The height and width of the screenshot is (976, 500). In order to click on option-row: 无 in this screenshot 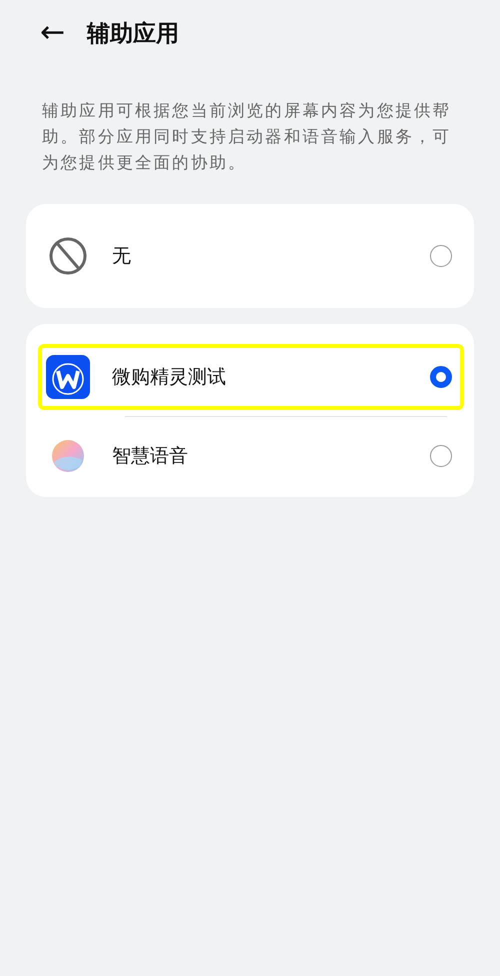, I will do `click(251, 256)`.